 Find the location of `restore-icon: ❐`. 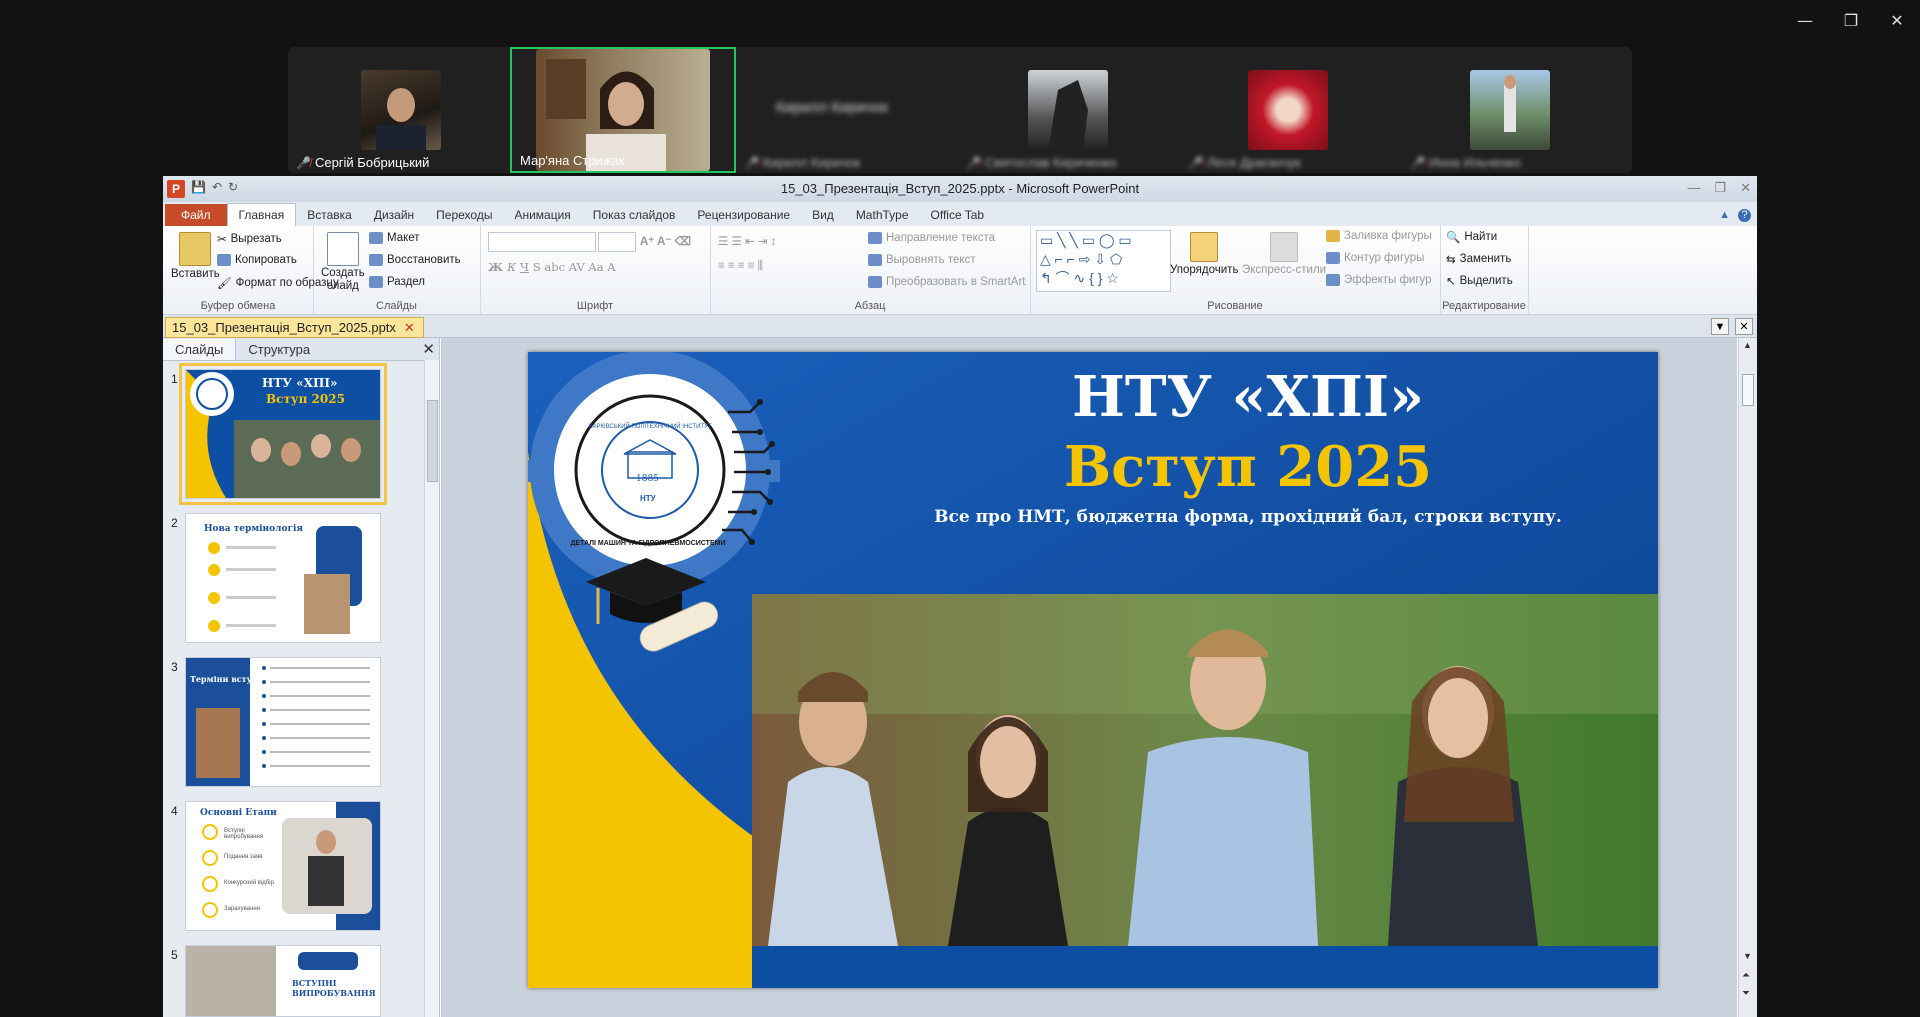

restore-icon: ❐ is located at coordinates (1851, 20).